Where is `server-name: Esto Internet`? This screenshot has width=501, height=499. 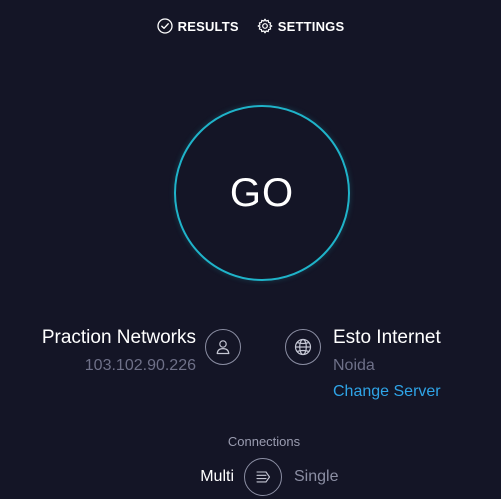 server-name: Esto Internet is located at coordinates (387, 337).